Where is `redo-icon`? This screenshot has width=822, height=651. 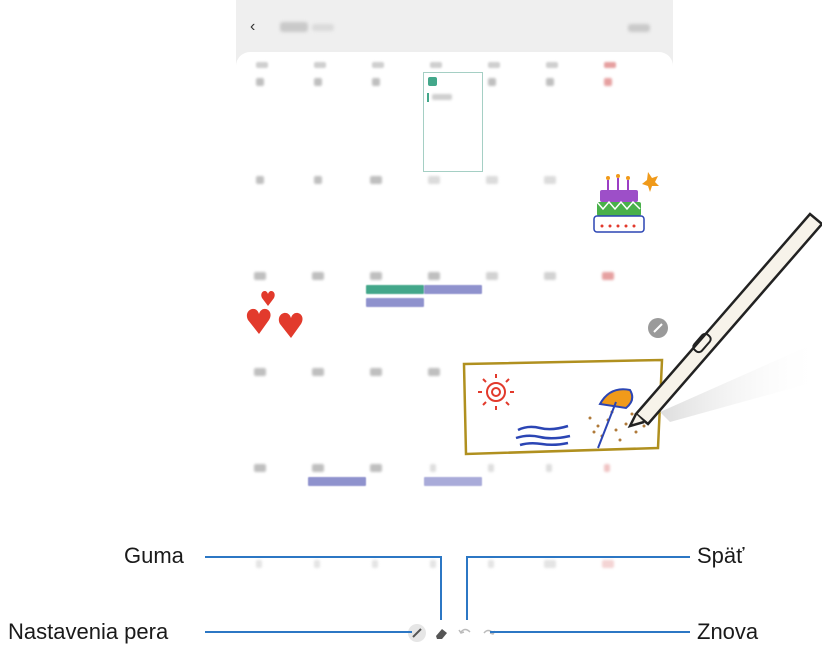 redo-icon is located at coordinates (489, 633).